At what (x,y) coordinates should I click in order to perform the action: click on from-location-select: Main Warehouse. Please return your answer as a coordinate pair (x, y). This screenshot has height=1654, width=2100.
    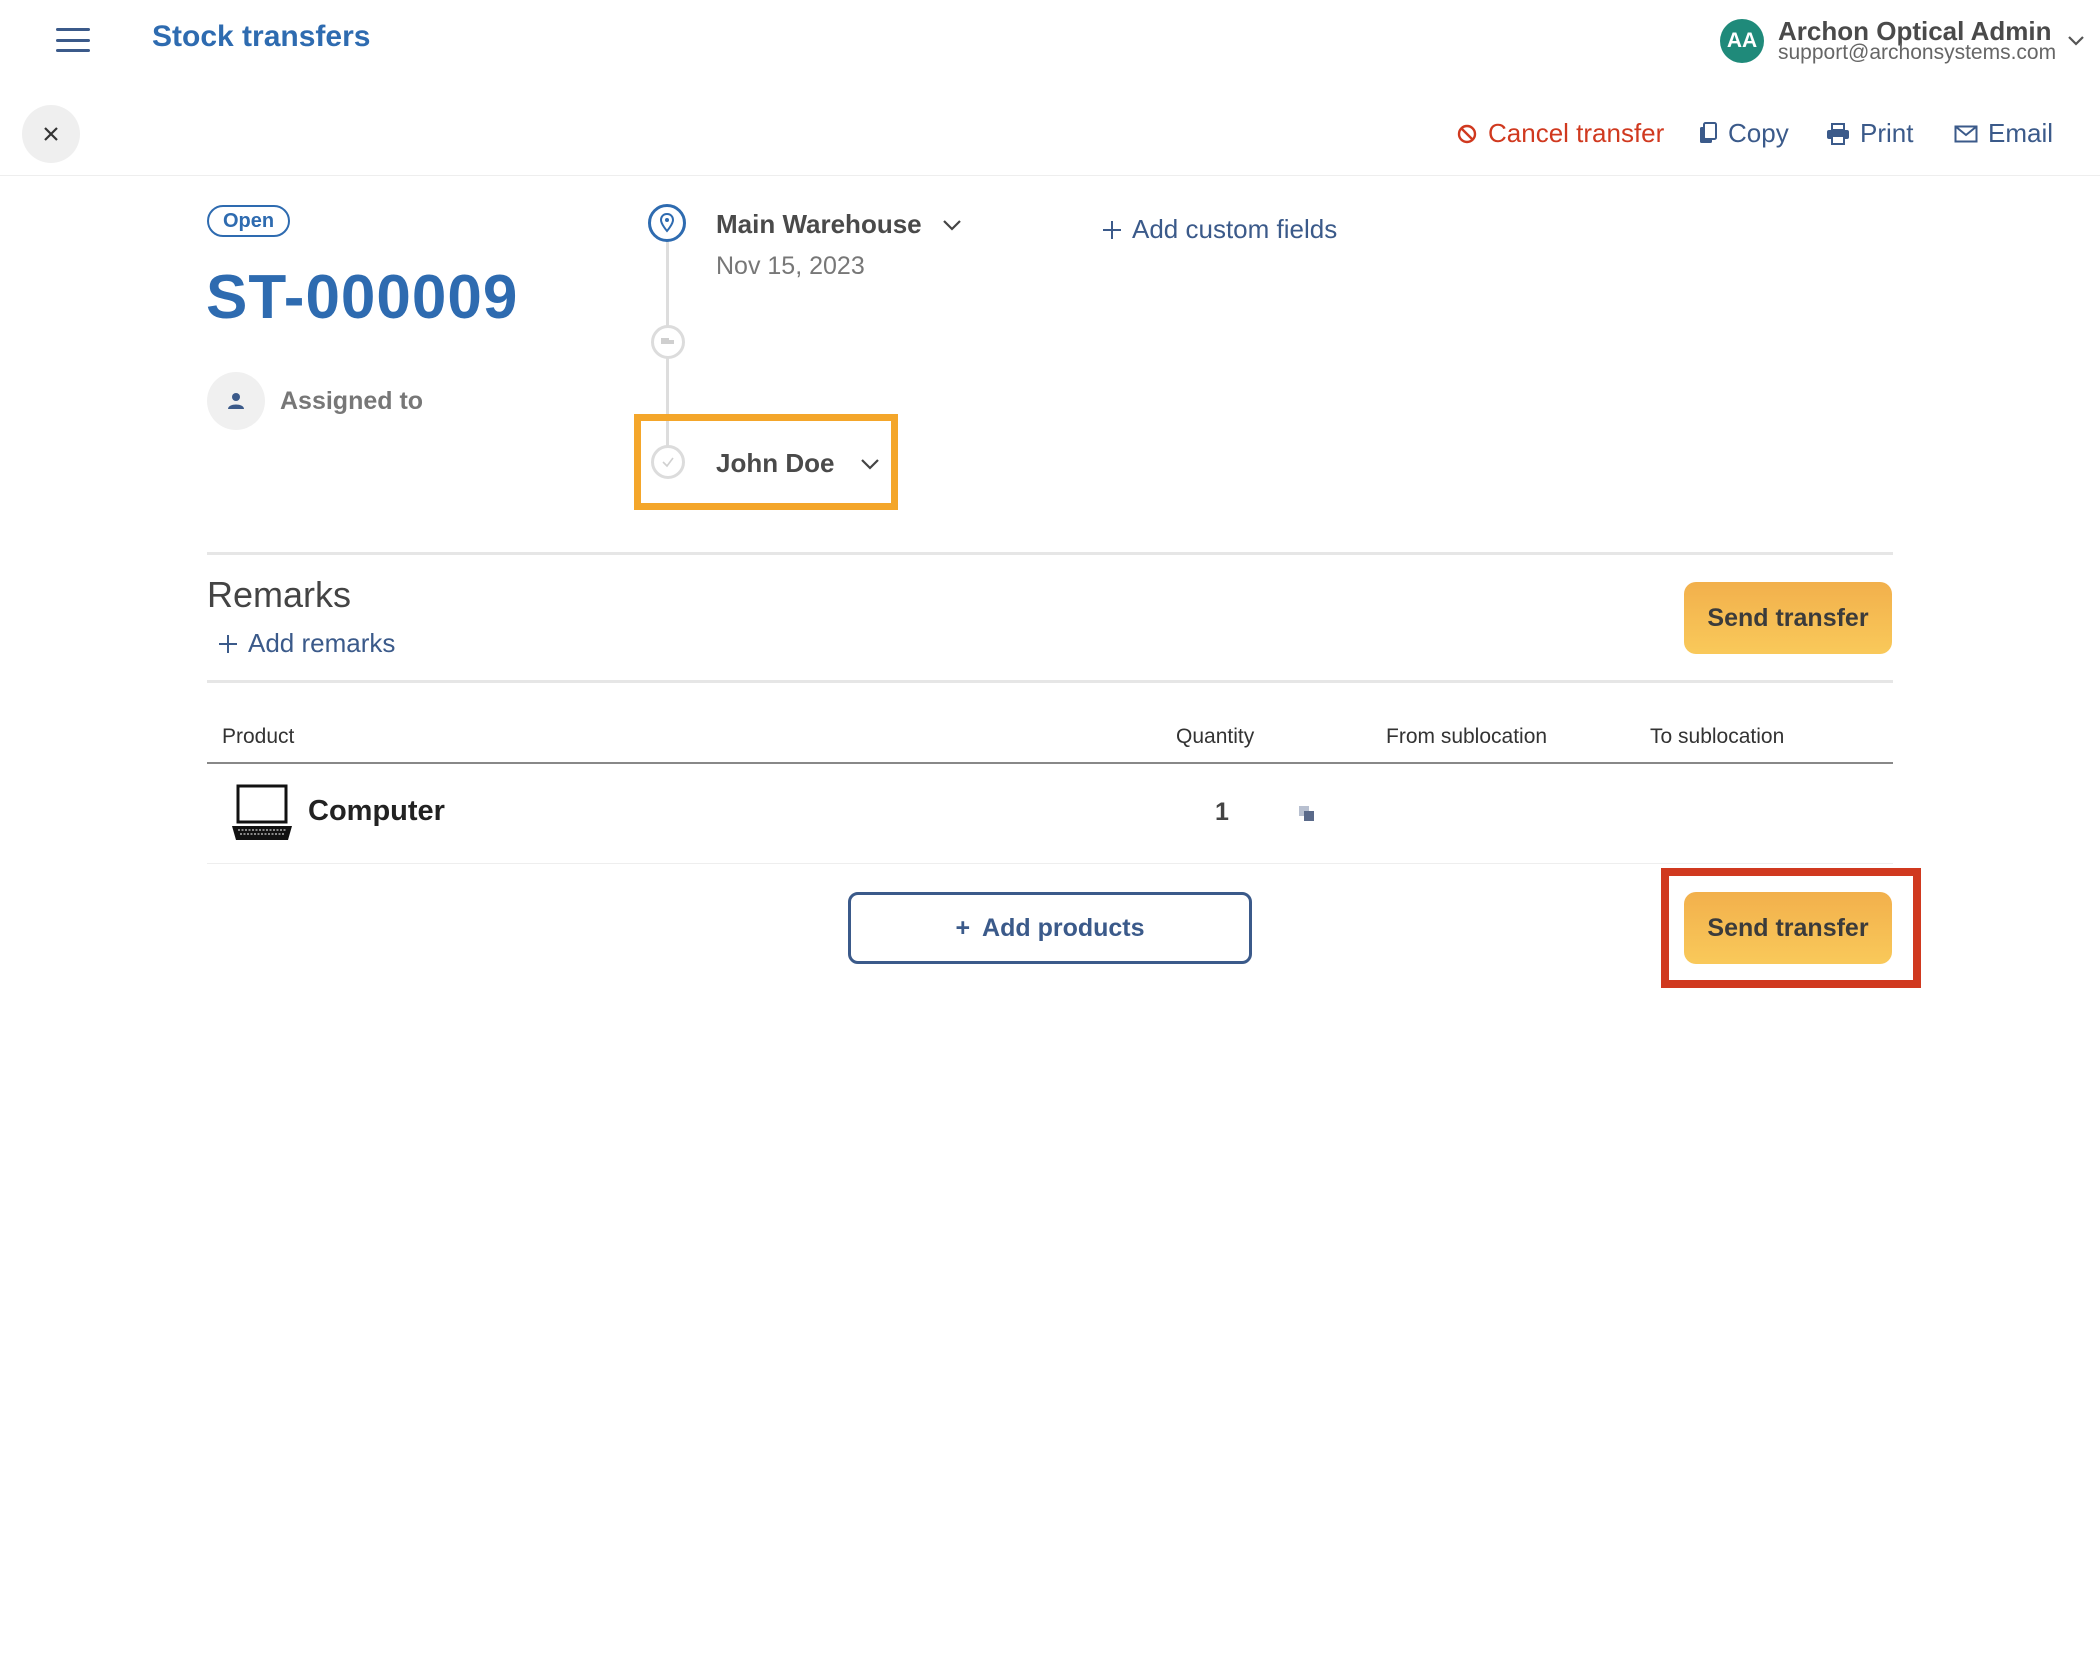
    Looking at the image, I should click on (839, 224).